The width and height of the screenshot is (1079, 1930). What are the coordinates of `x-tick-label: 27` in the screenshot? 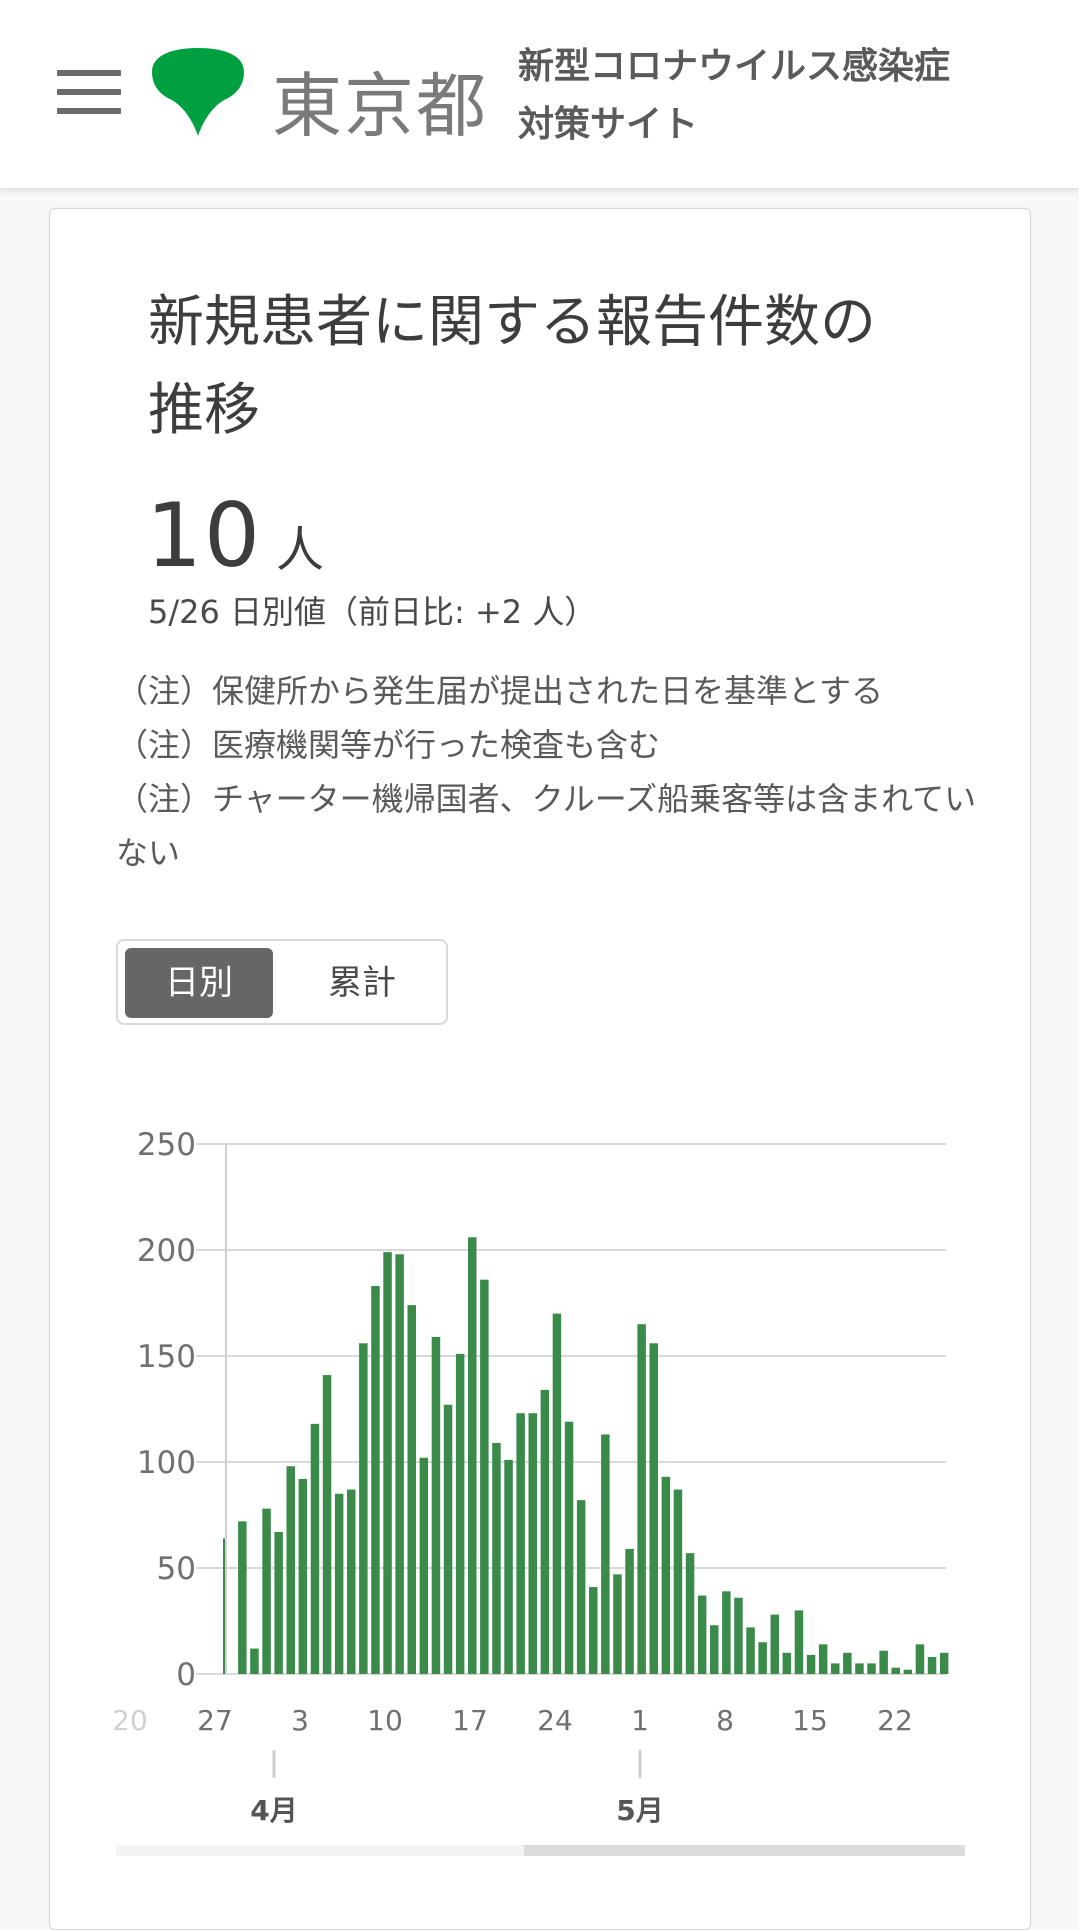 It's located at (215, 1720).